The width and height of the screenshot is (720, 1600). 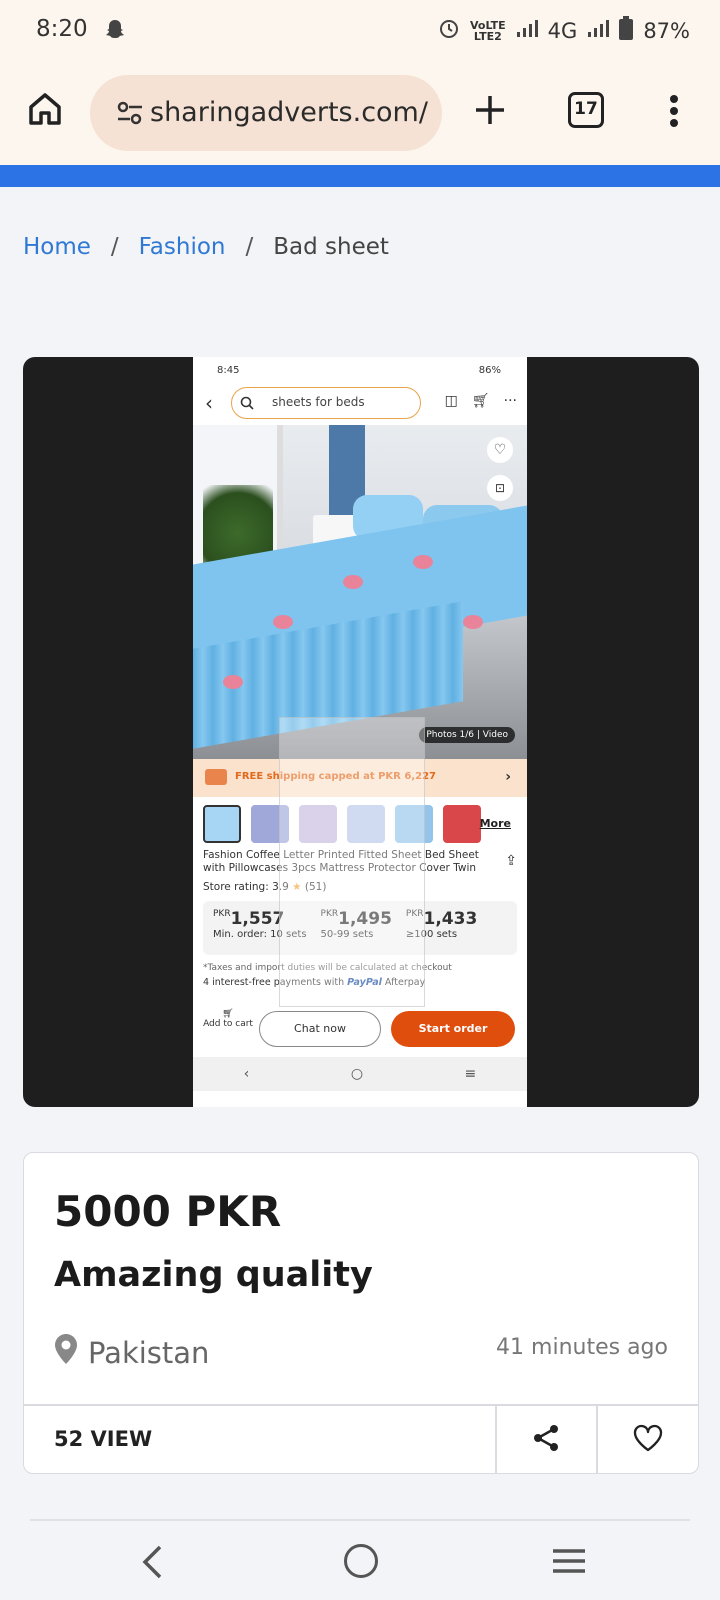 I want to click on address-bar: sharingadverts.com/, so click(x=266, y=113).